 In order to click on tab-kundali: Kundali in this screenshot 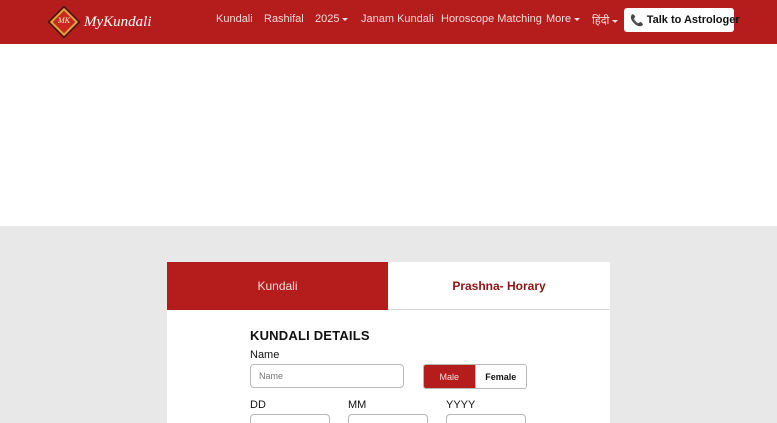, I will do `click(277, 286)`.